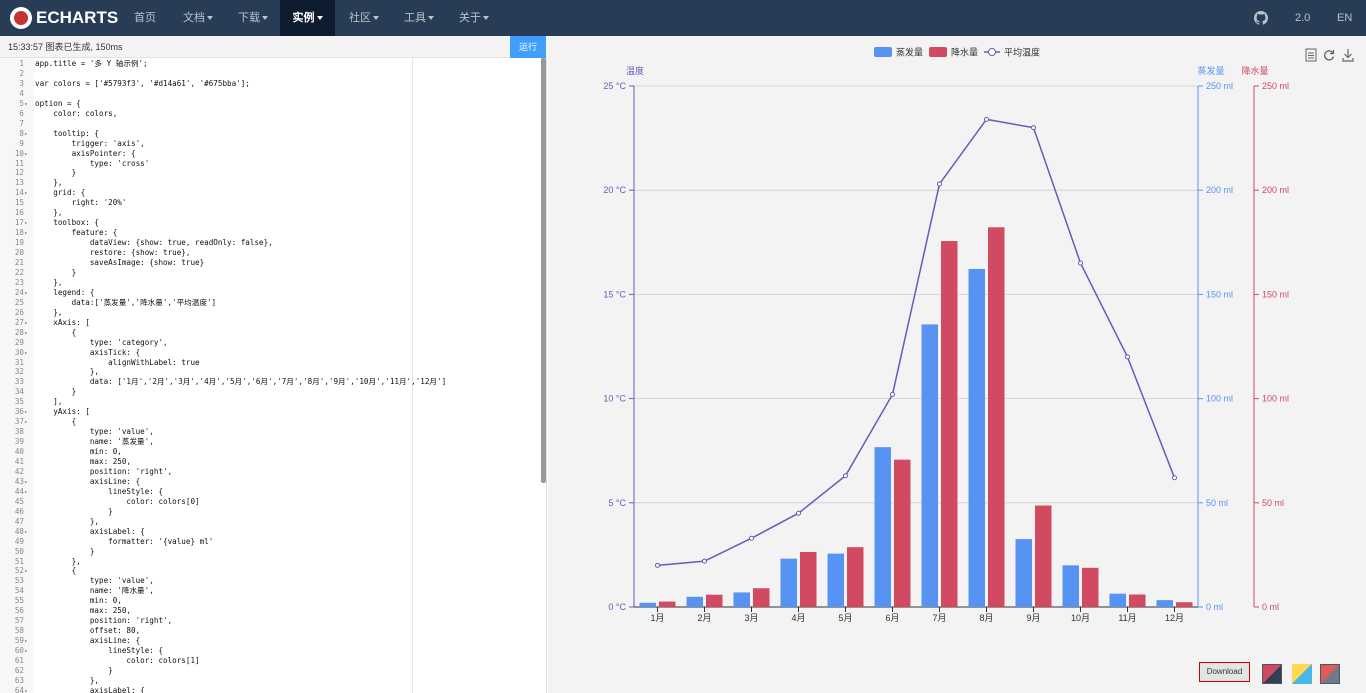 The width and height of the screenshot is (1366, 693). What do you see at coordinates (19, 342) in the screenshot?
I see `line-number: 29` at bounding box center [19, 342].